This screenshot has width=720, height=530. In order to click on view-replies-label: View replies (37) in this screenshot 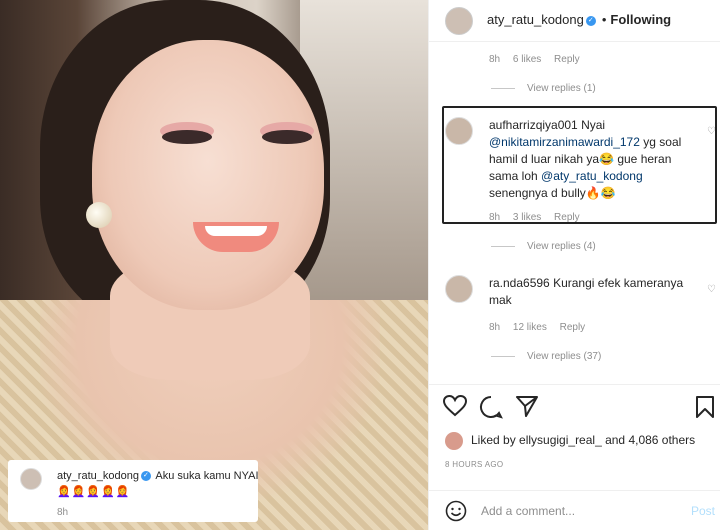, I will do `click(564, 356)`.